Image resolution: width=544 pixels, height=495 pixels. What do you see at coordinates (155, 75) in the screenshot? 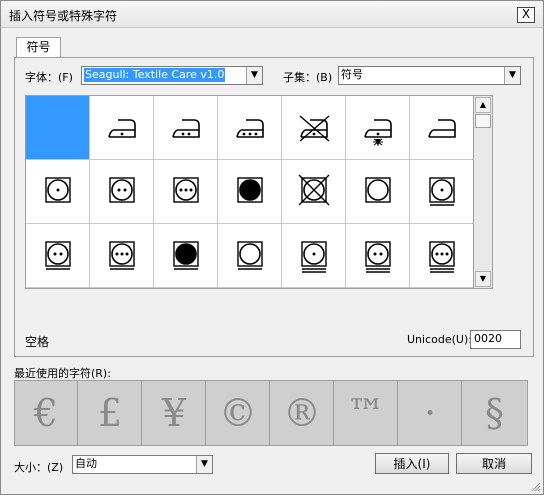
I see `font-select-value: Seagull: Textile Care v1.0` at bounding box center [155, 75].